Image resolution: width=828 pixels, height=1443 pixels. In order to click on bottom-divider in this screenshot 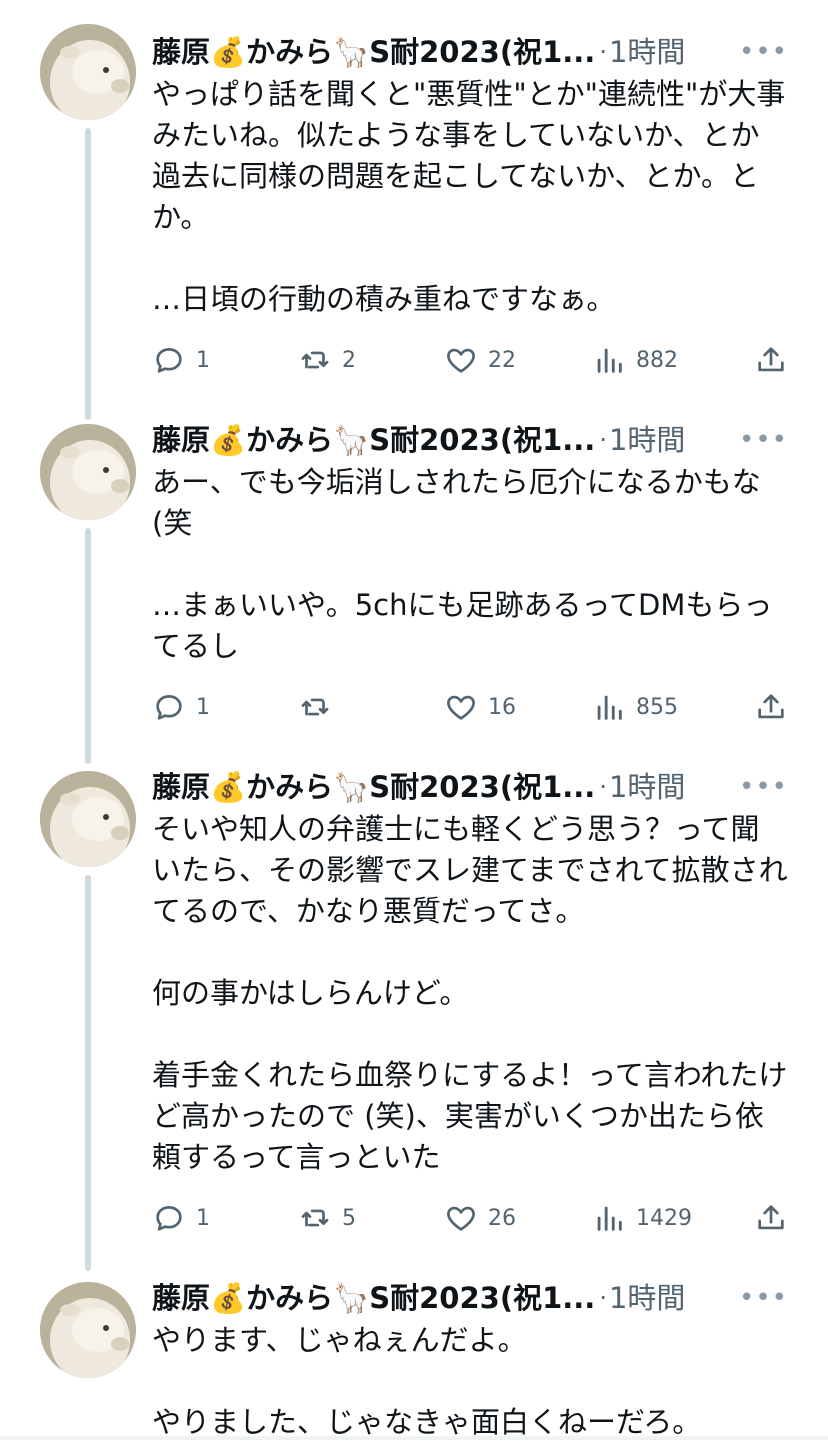, I will do `click(414, 1438)`.